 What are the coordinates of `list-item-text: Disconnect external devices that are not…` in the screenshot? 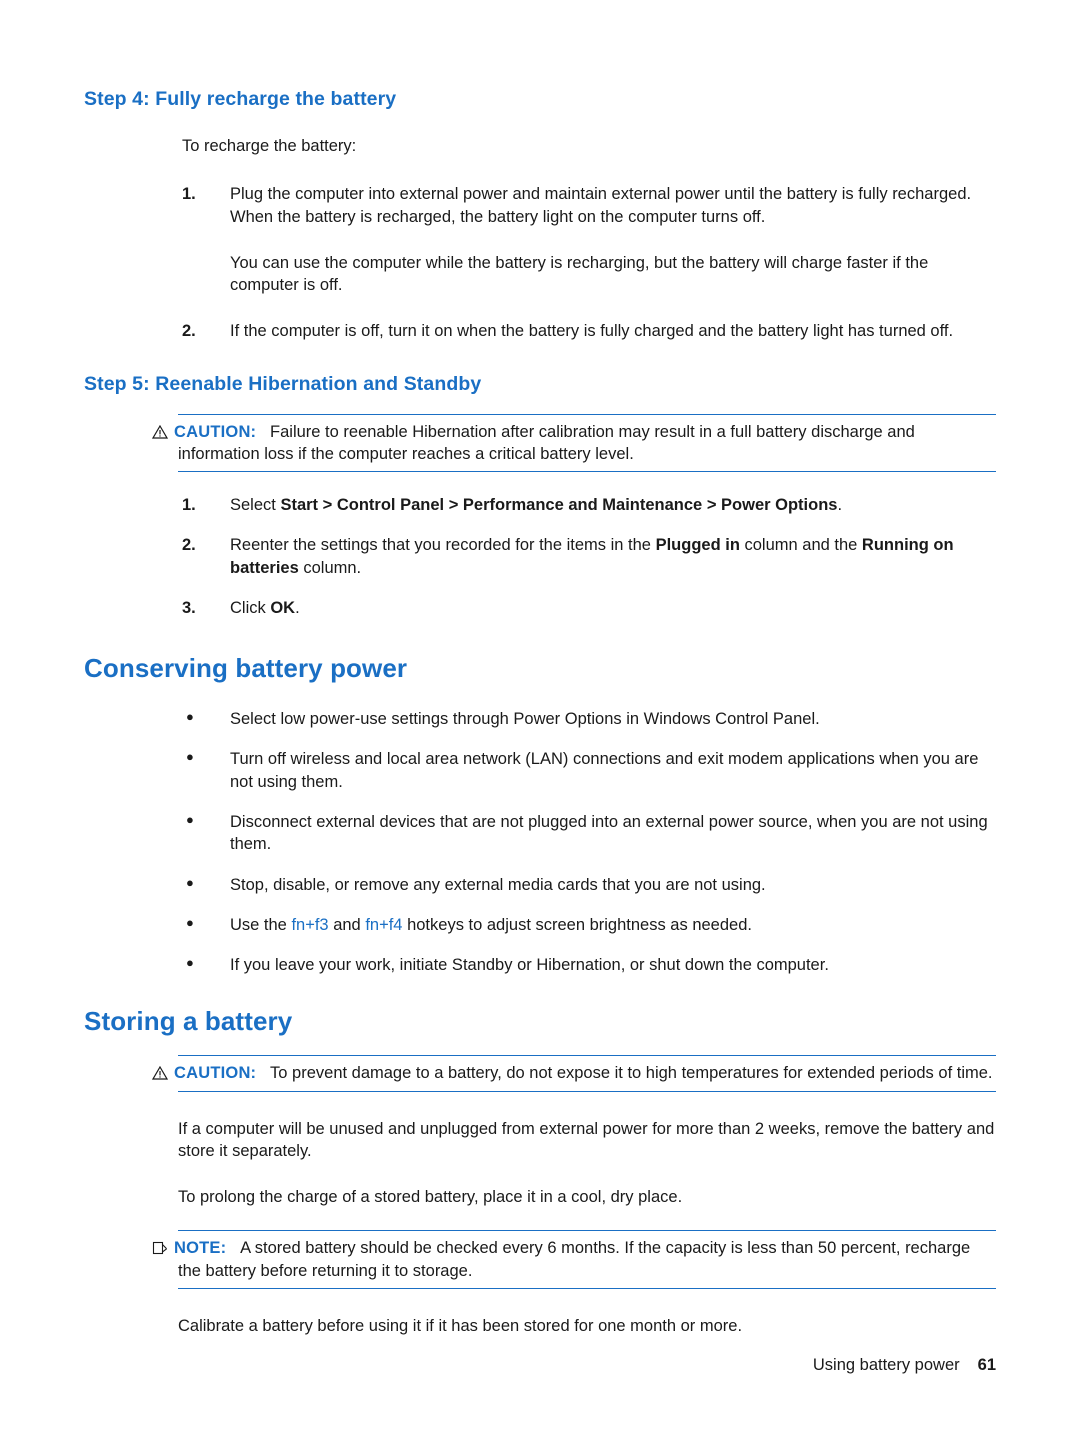 It's located at (609, 833).